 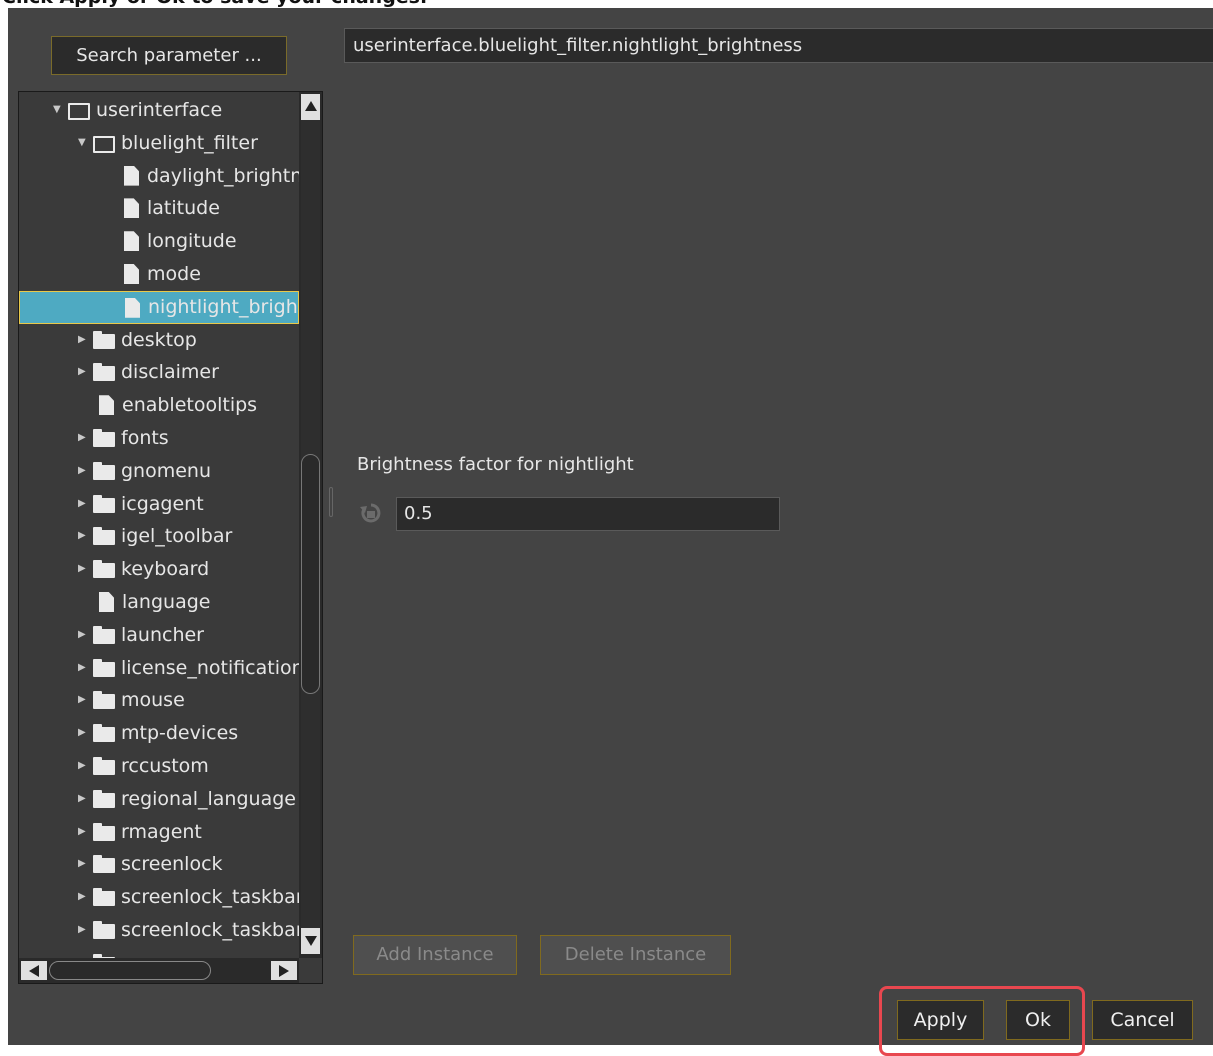 What do you see at coordinates (371, 513) in the screenshot?
I see `reset-to-default-icon` at bounding box center [371, 513].